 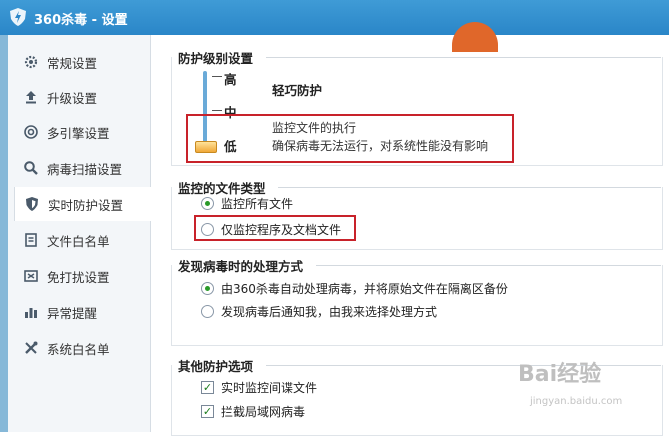 What do you see at coordinates (364, 289) in the screenshot?
I see `option-label: 由360杀毒自动处理病毒，并将原始文件在隔离区备份` at bounding box center [364, 289].